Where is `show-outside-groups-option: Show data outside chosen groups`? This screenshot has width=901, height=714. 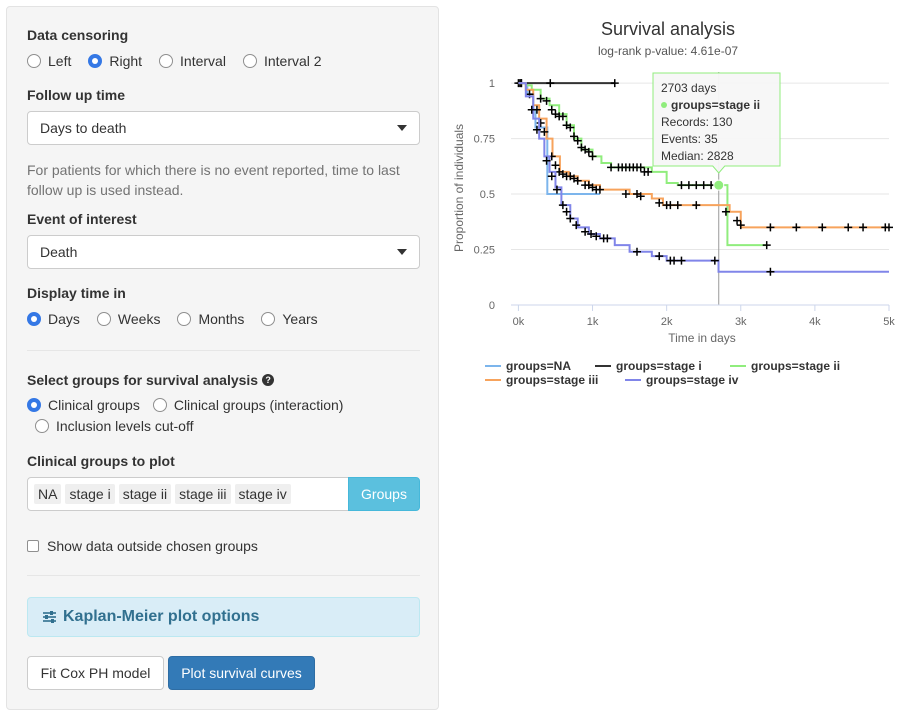 show-outside-groups-option: Show data outside chosen groups is located at coordinates (142, 546).